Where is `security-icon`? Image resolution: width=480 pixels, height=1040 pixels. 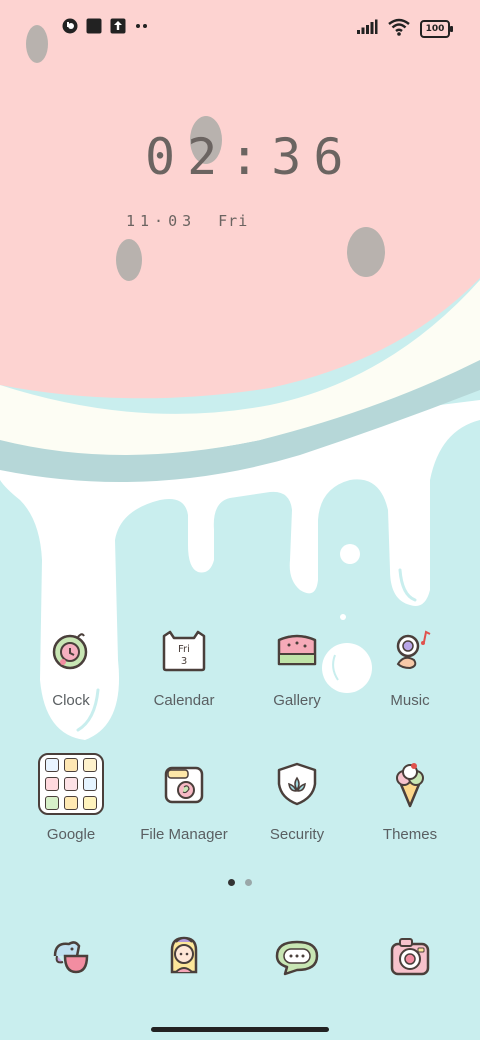
security-icon is located at coordinates (297, 784).